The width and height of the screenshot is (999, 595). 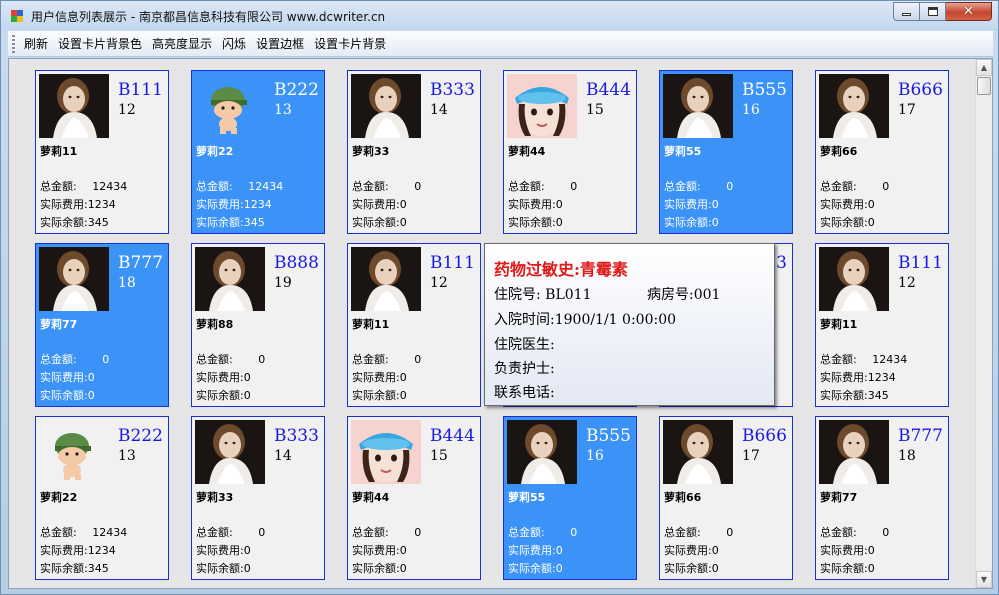 I want to click on scroll-down-icon: ▼, so click(x=984, y=579).